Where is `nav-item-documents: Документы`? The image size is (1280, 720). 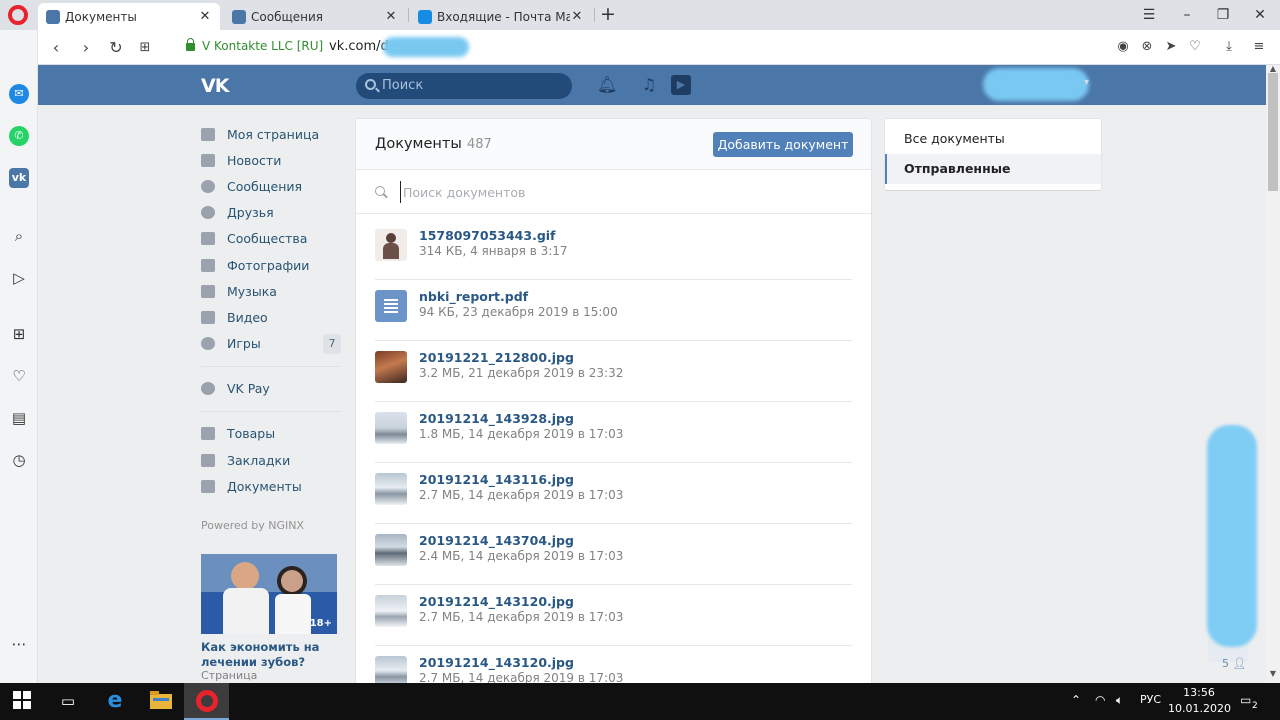
nav-item-documents: Документы is located at coordinates (271, 486).